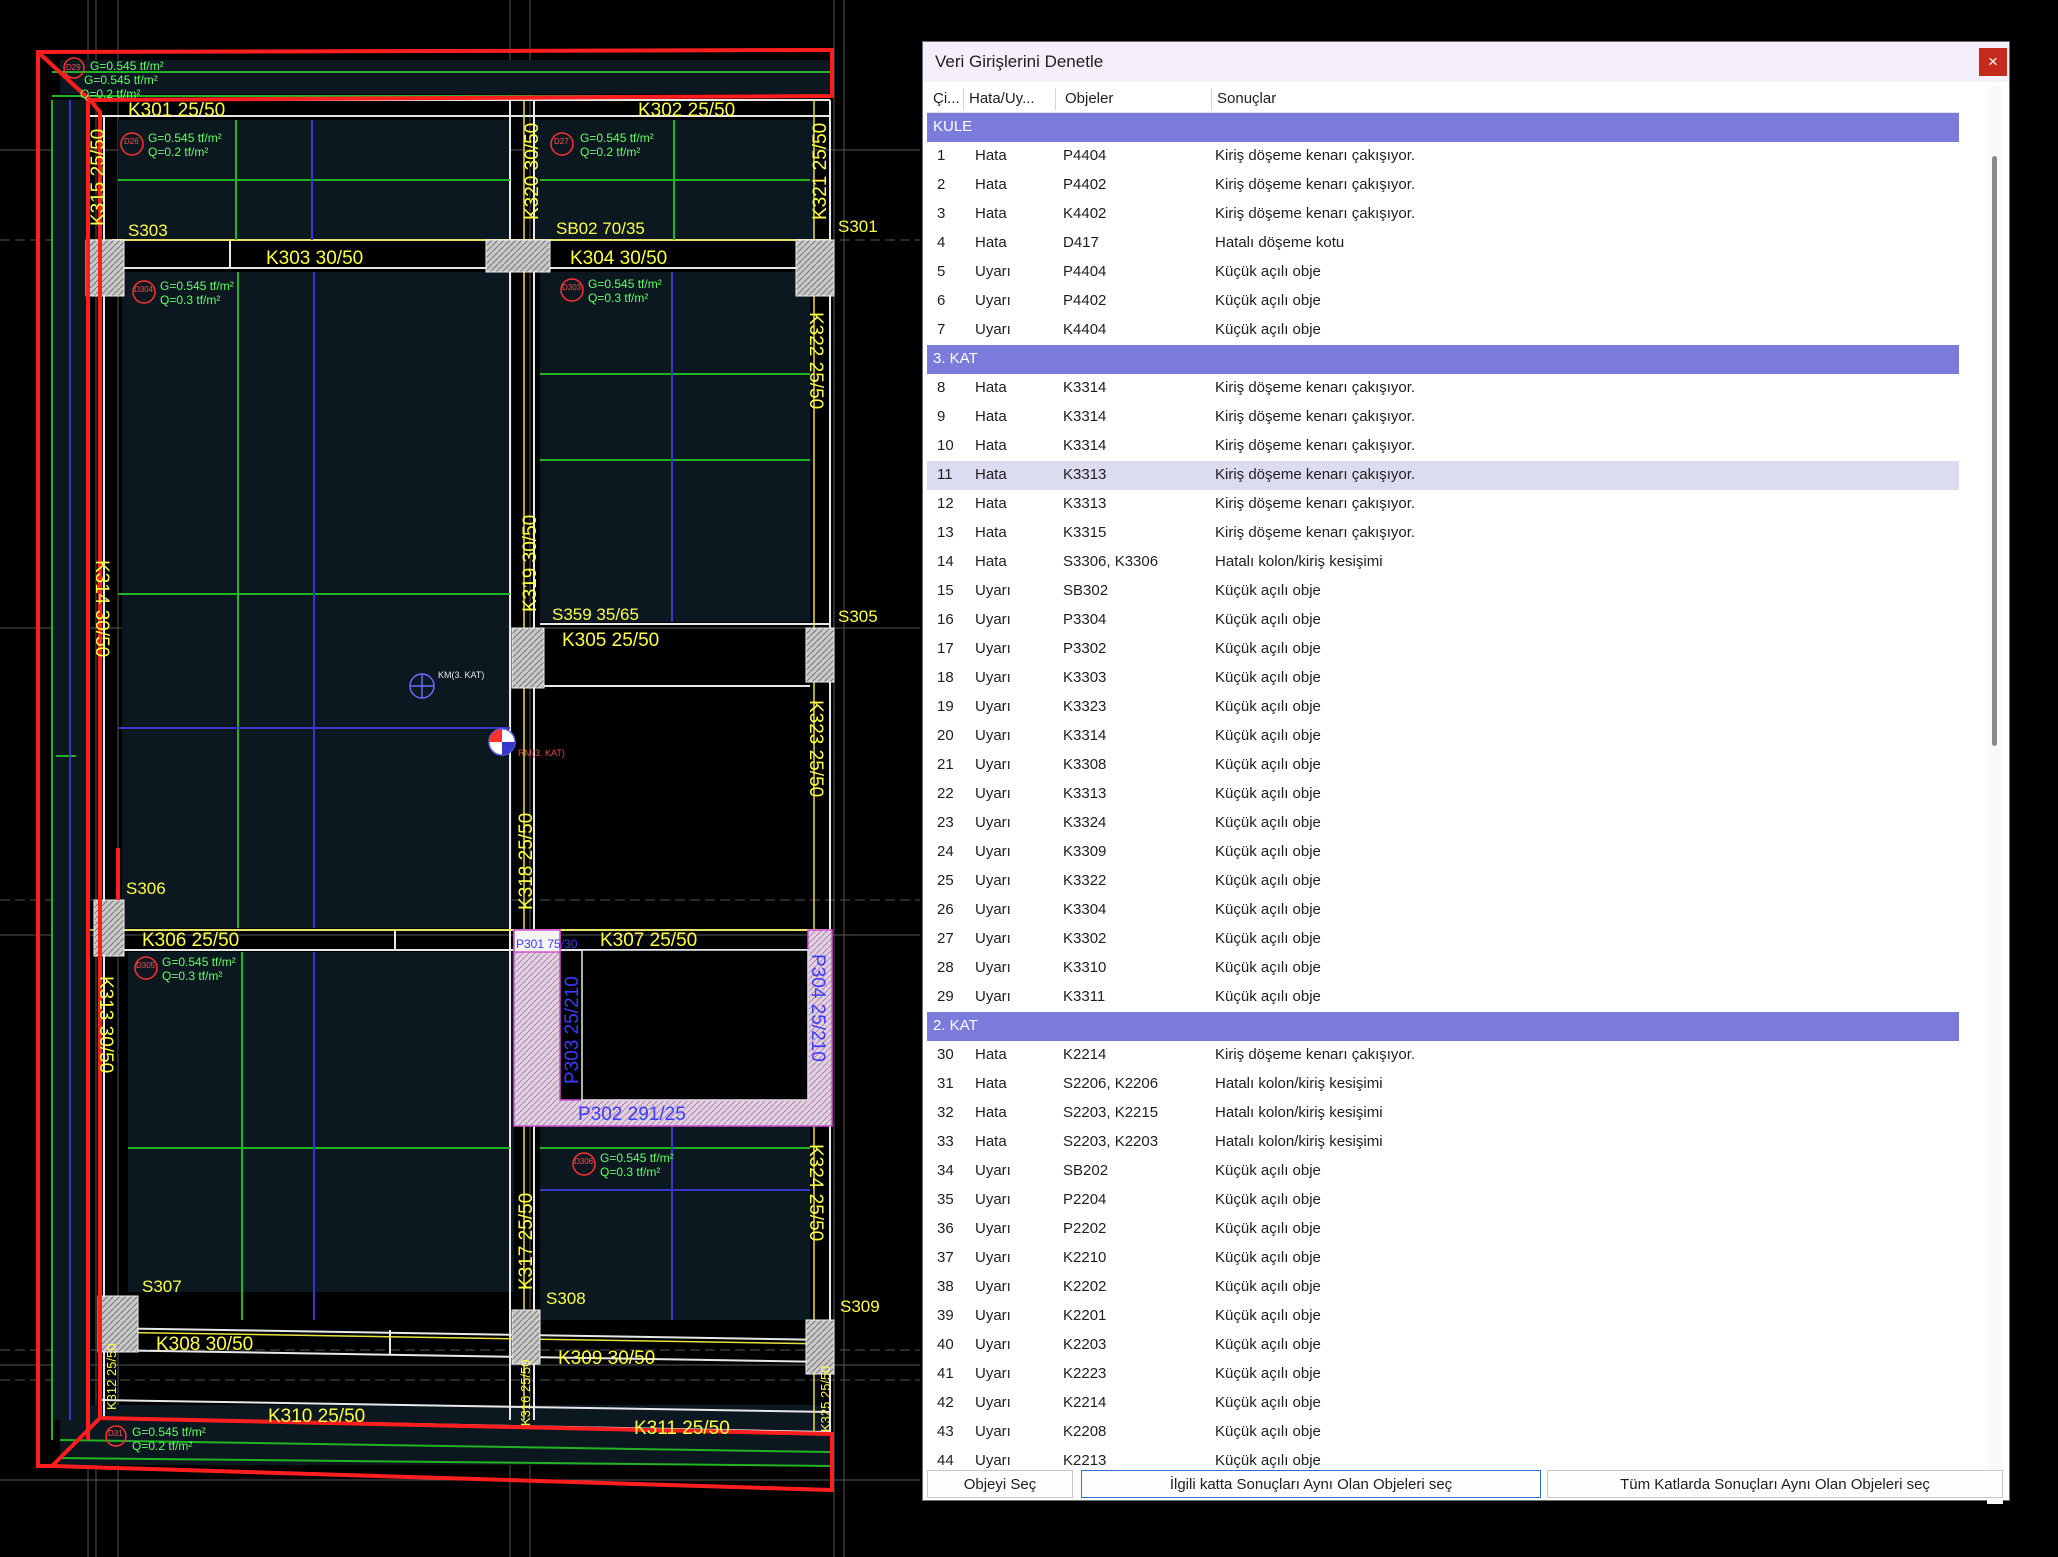 Image resolution: width=2058 pixels, height=1557 pixels. I want to click on row-number: 35, so click(945, 1199).